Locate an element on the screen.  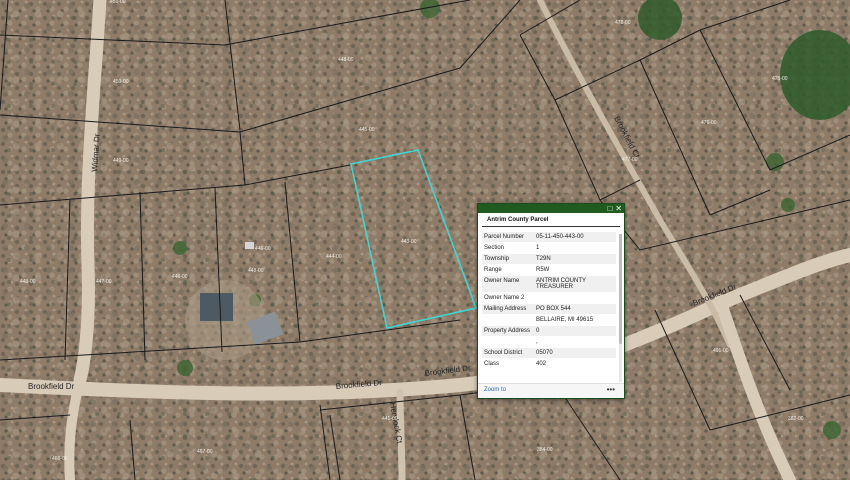
attribute-label: School District is located at coordinates (508, 353).